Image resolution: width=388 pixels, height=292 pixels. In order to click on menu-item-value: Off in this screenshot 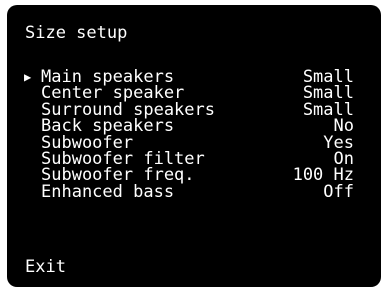, I will do `click(338, 191)`.